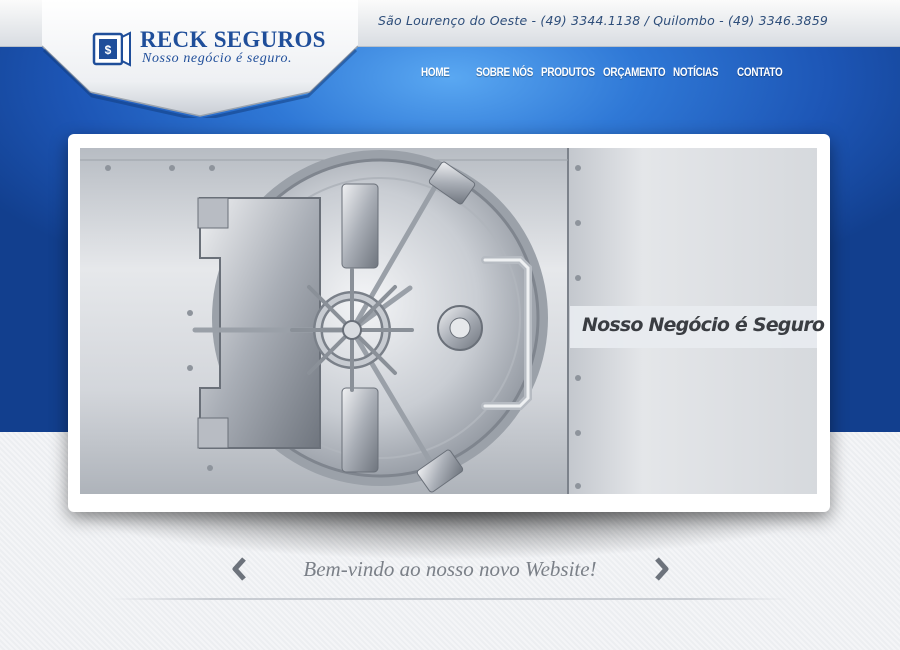  Describe the element at coordinates (217, 58) in the screenshot. I see `brand-slogan: Nosso negócio é seguro.` at that location.